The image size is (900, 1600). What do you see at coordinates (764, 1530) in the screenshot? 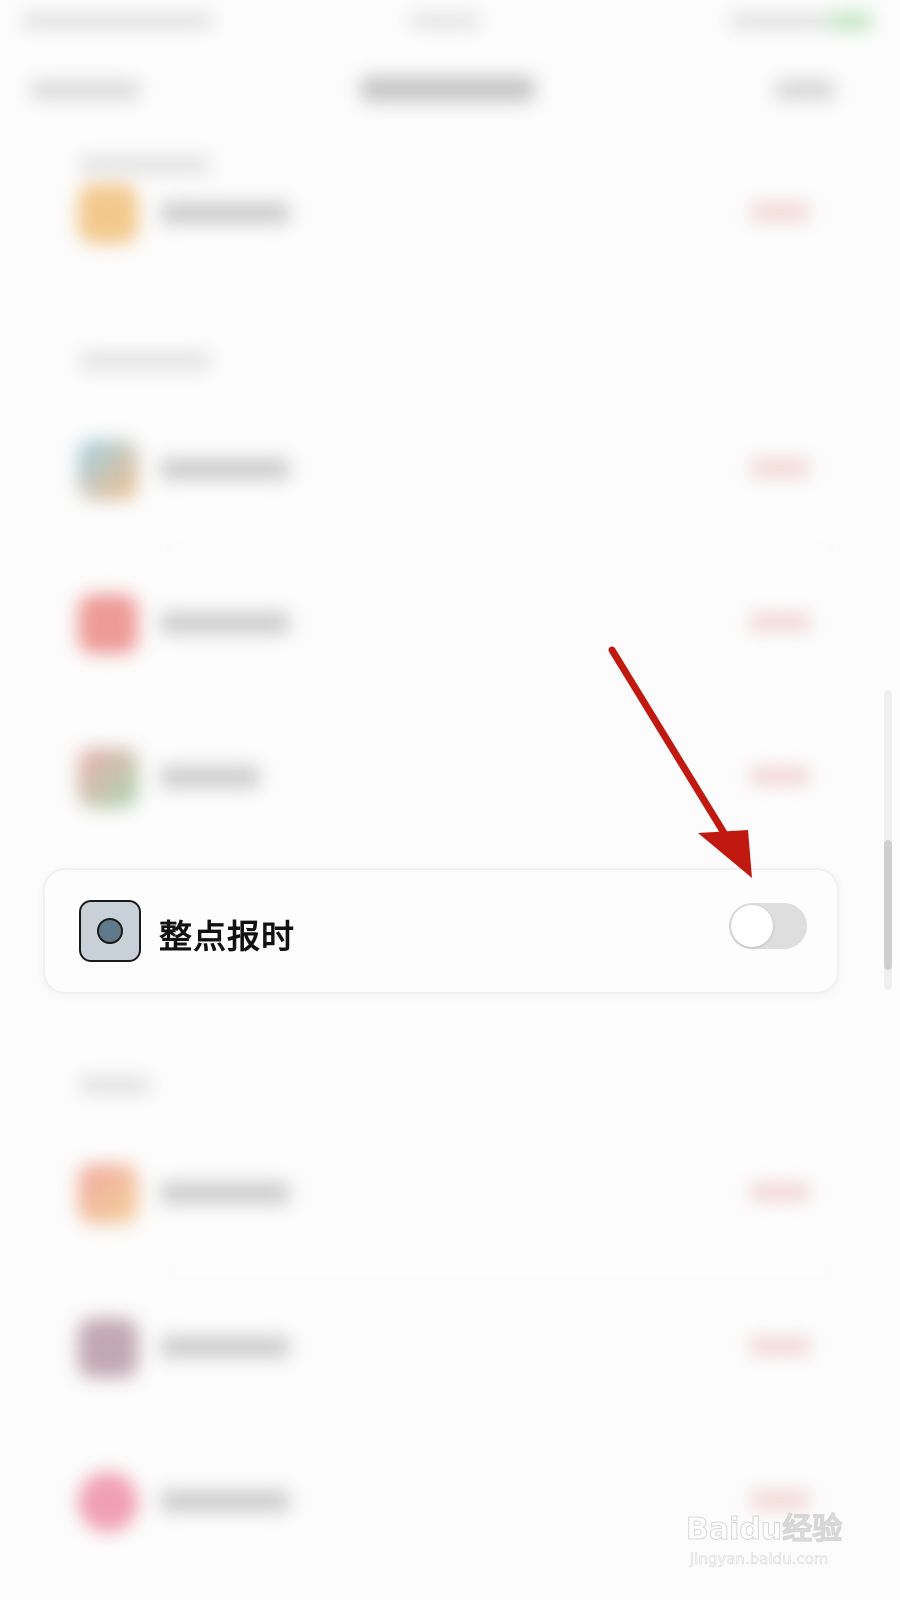
I see `watermark-brand: Baidu经验` at bounding box center [764, 1530].